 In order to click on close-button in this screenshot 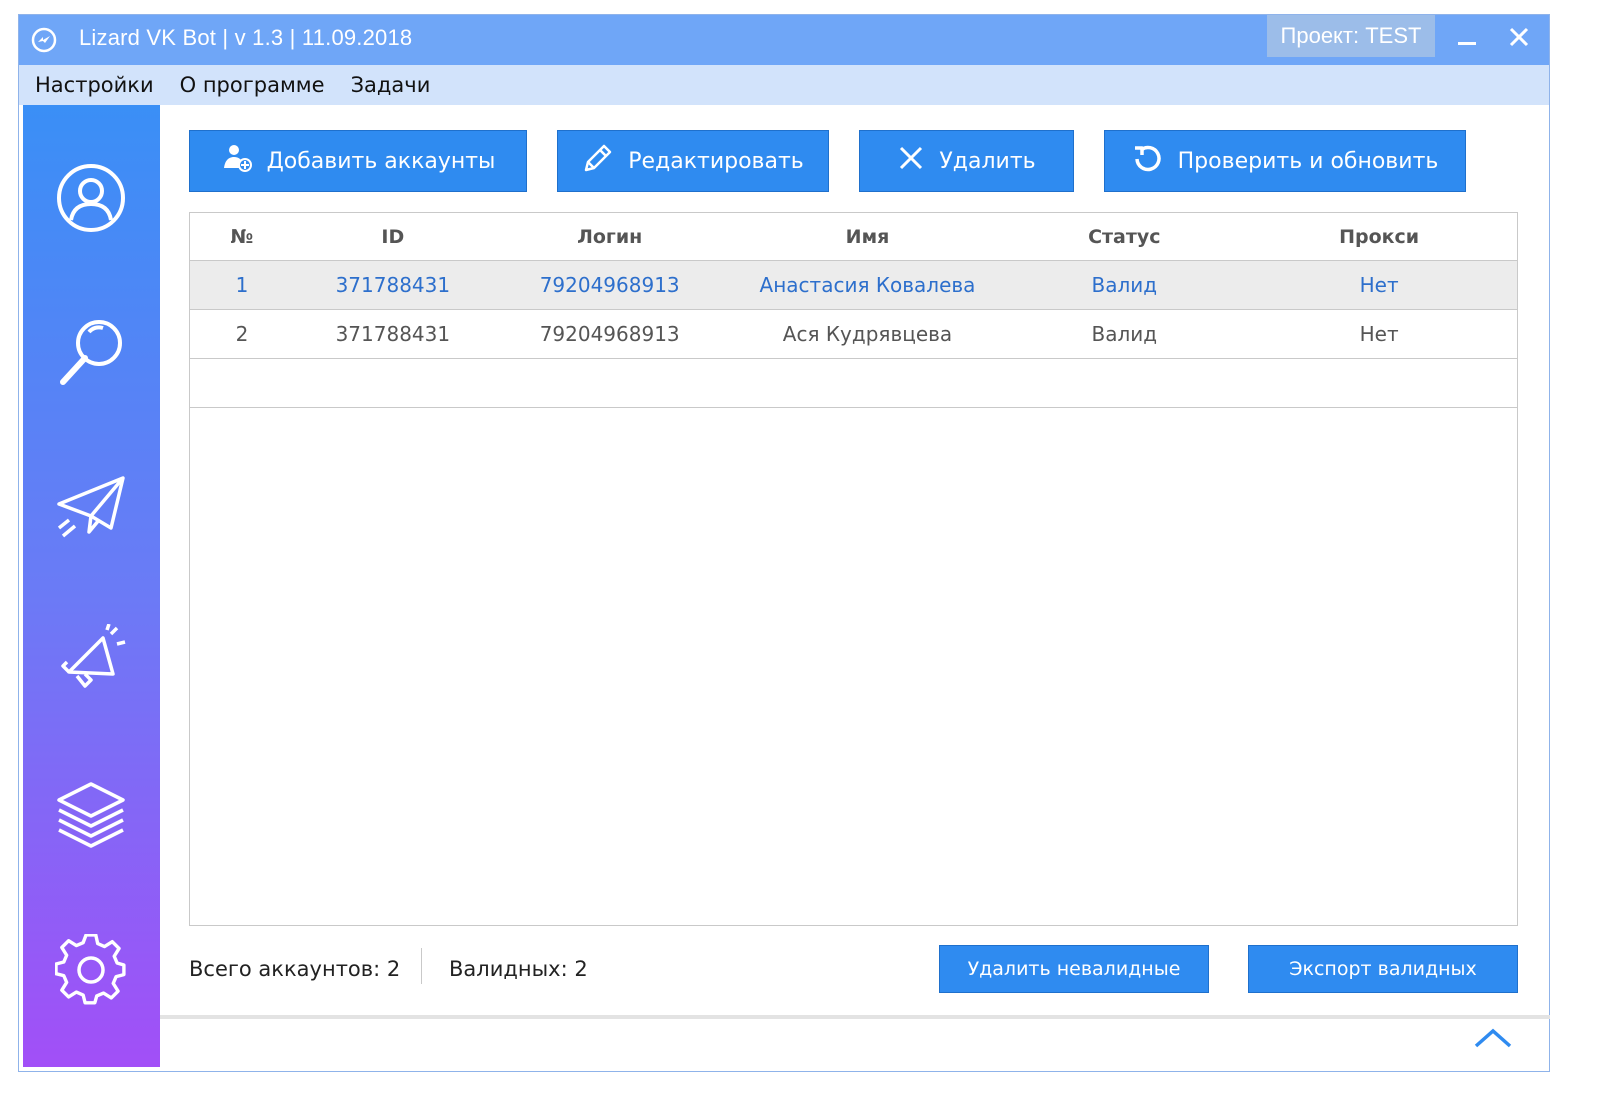, I will do `click(1519, 39)`.